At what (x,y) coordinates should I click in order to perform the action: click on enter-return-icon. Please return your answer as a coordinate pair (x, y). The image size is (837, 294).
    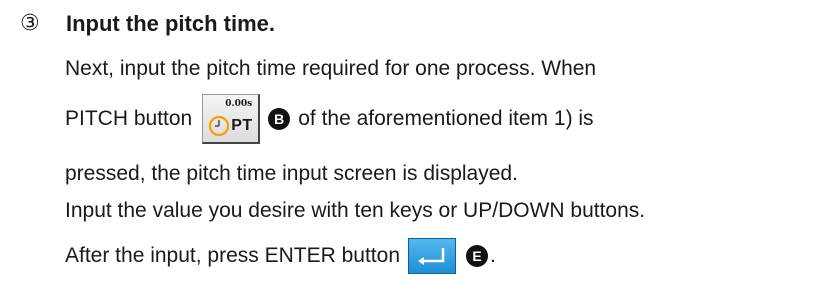
    Looking at the image, I should click on (431, 256).